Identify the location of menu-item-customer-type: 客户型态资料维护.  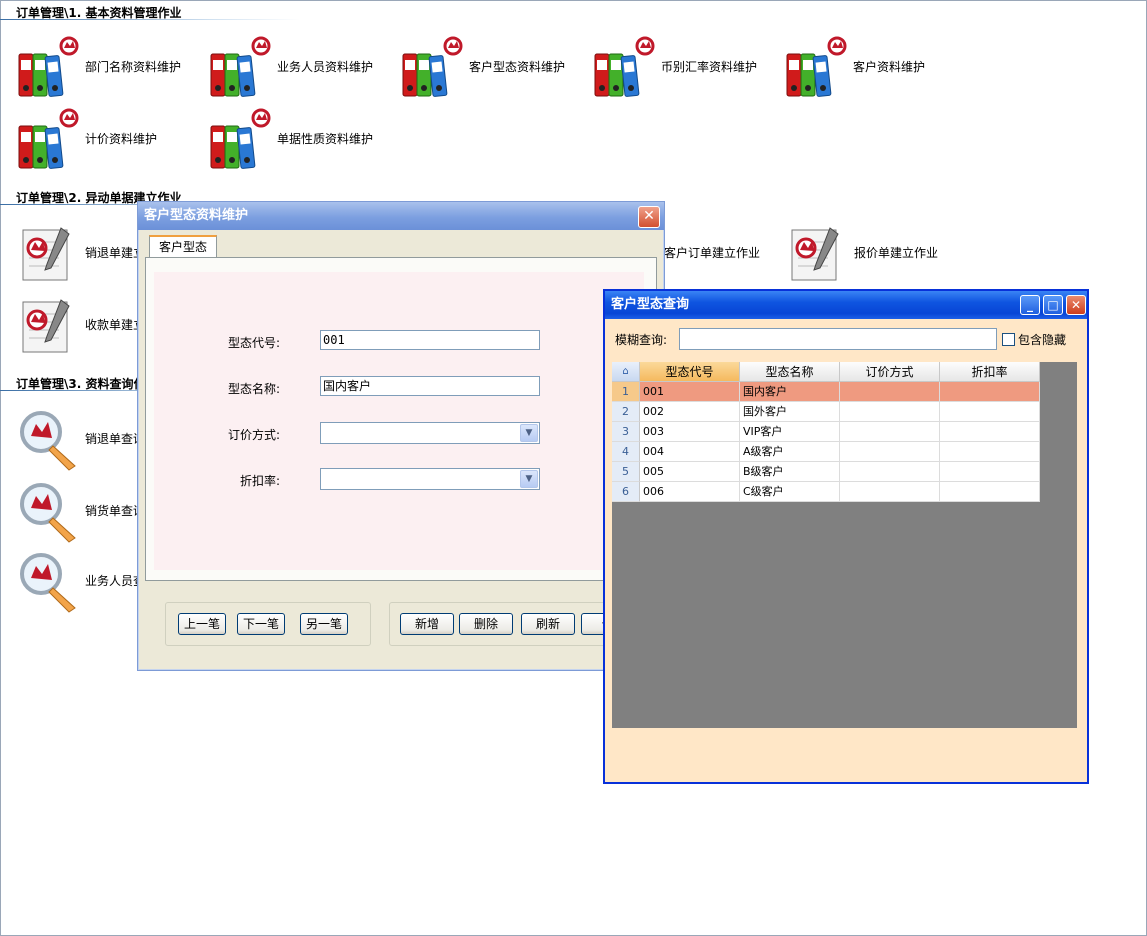
(488, 68).